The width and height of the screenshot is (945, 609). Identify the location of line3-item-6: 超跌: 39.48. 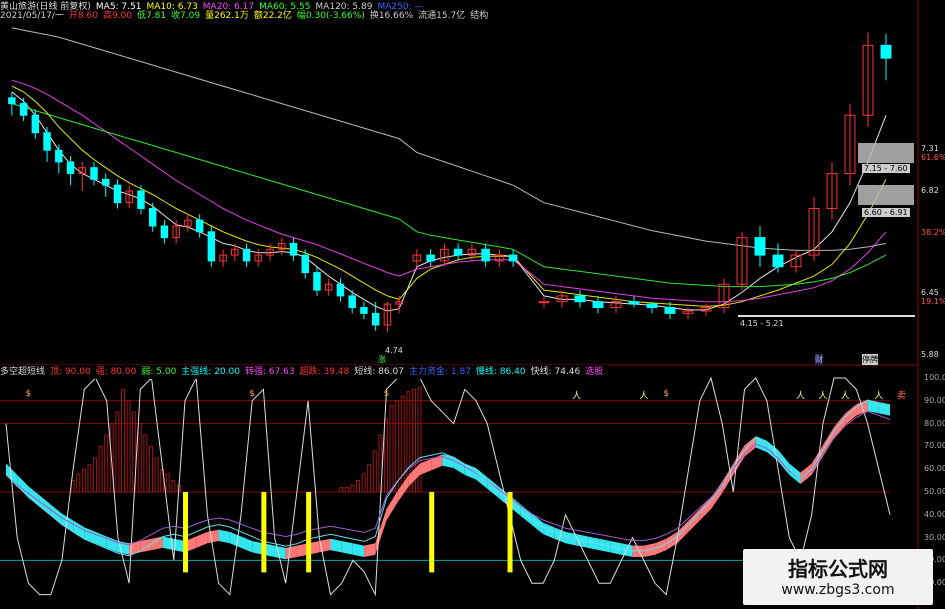
(324, 372).